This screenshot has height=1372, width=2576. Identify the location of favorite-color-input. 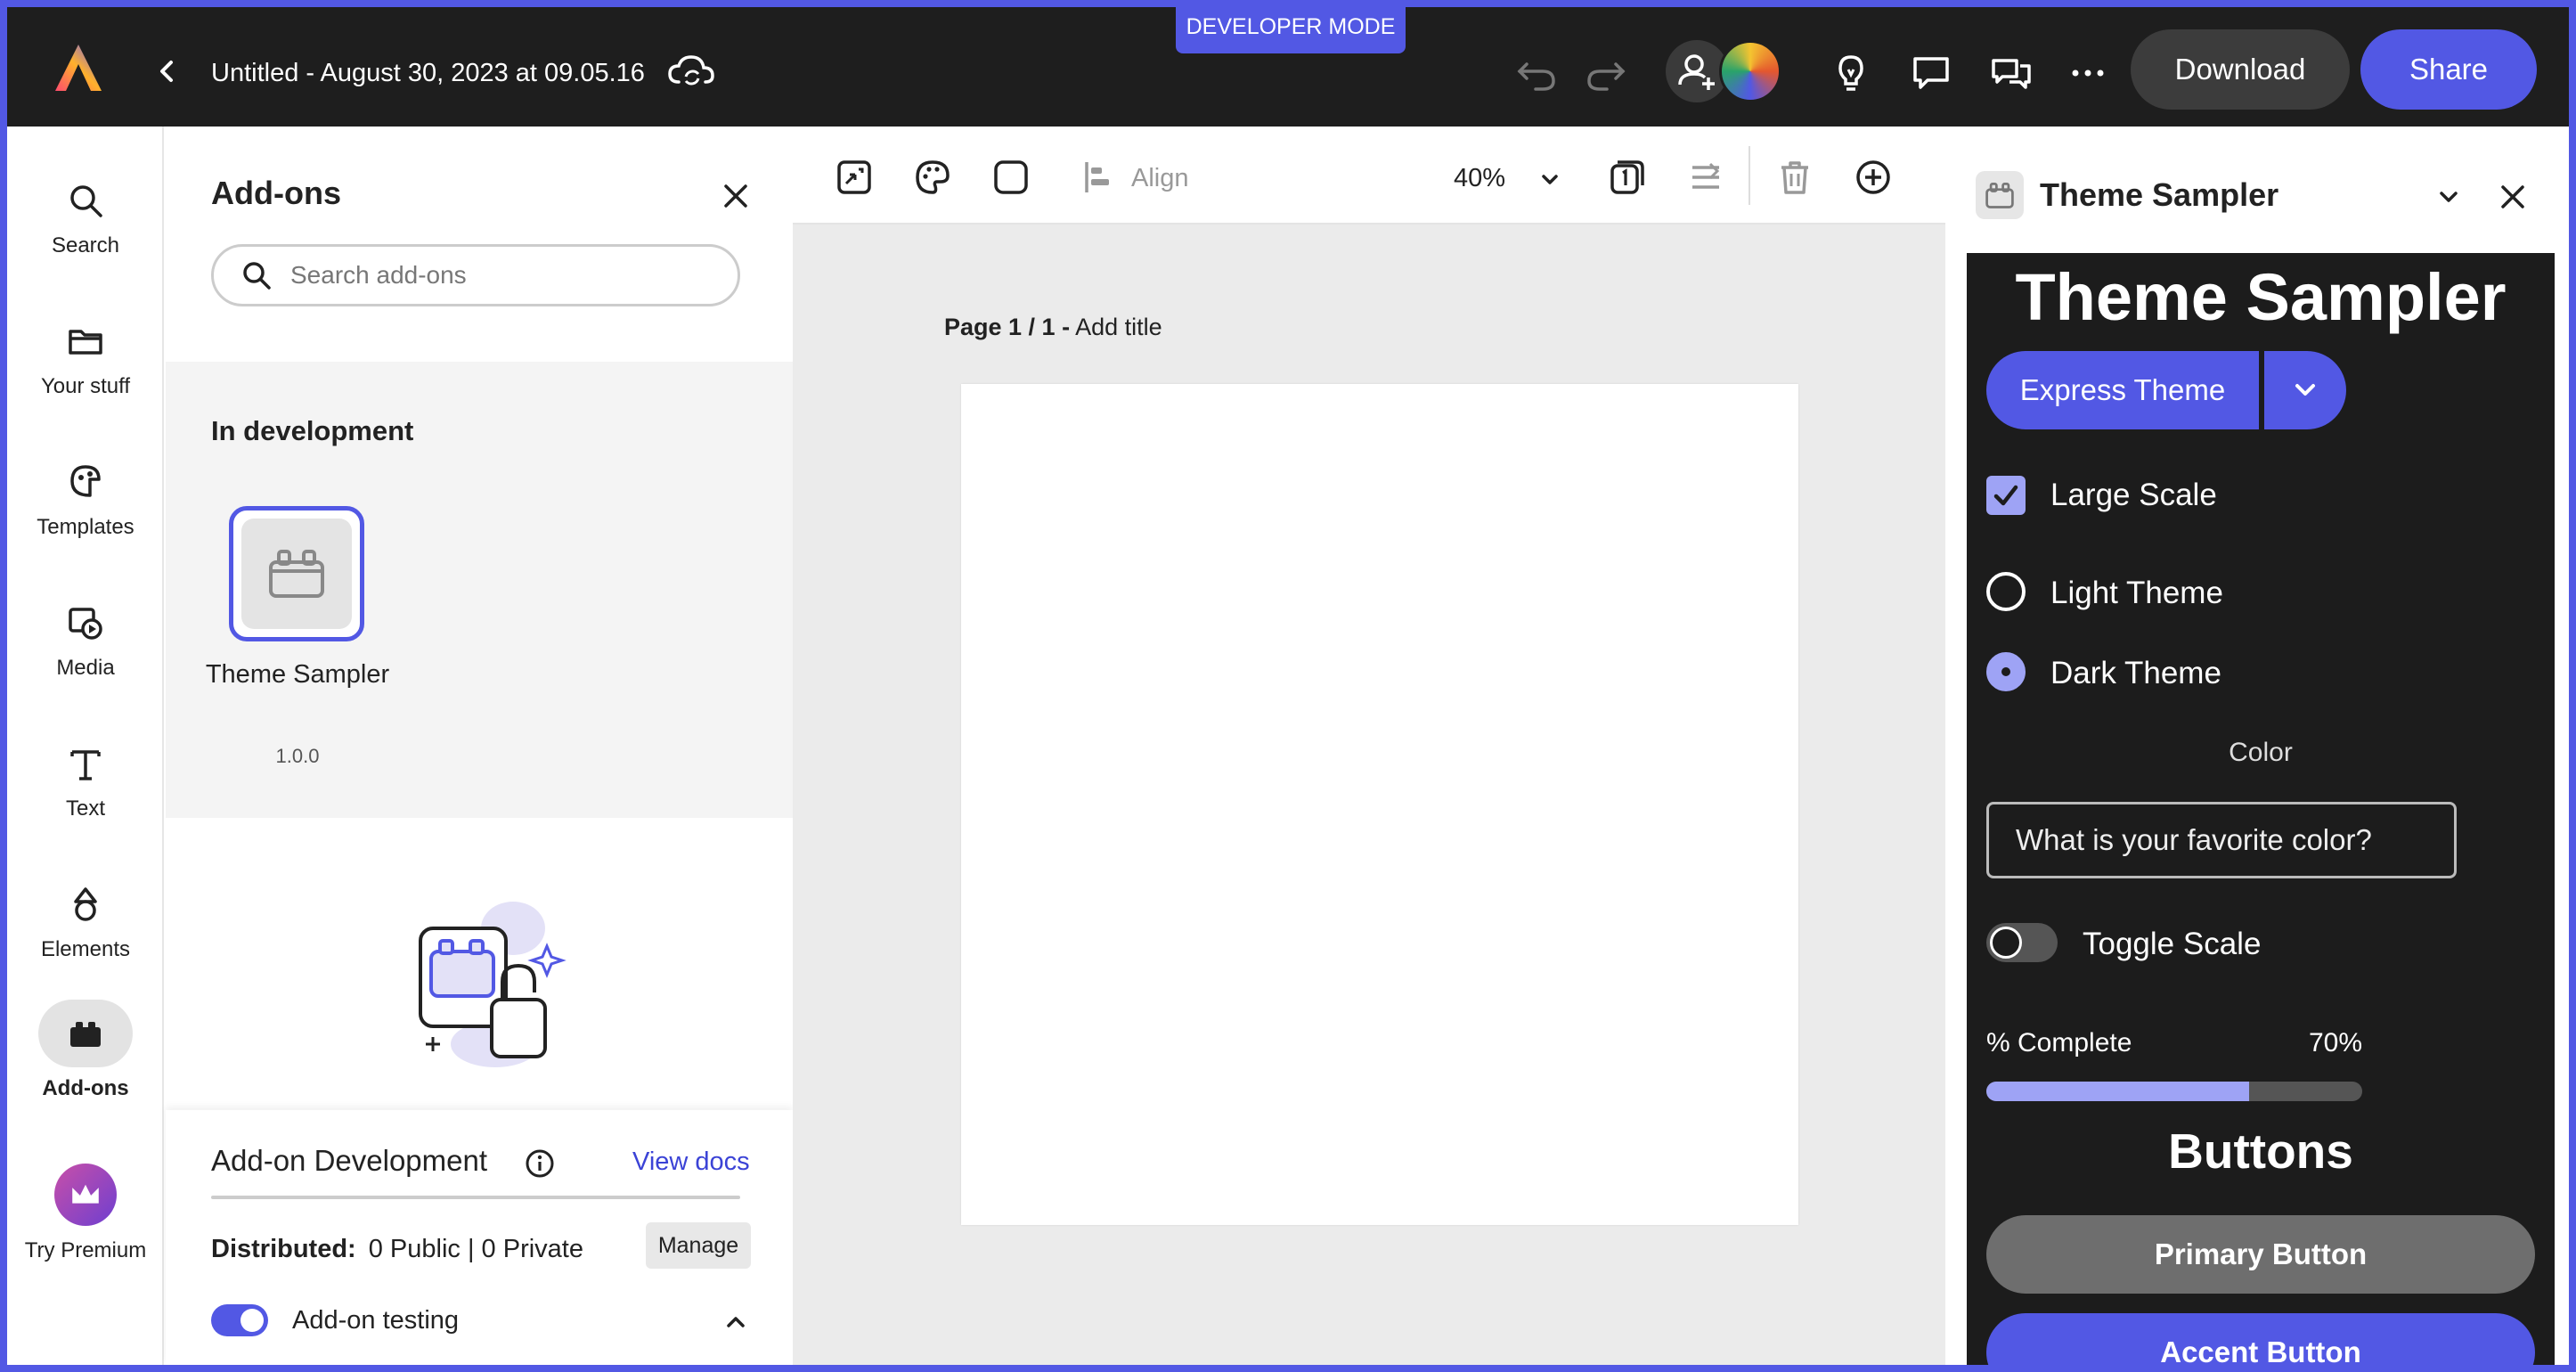
(2222, 840).